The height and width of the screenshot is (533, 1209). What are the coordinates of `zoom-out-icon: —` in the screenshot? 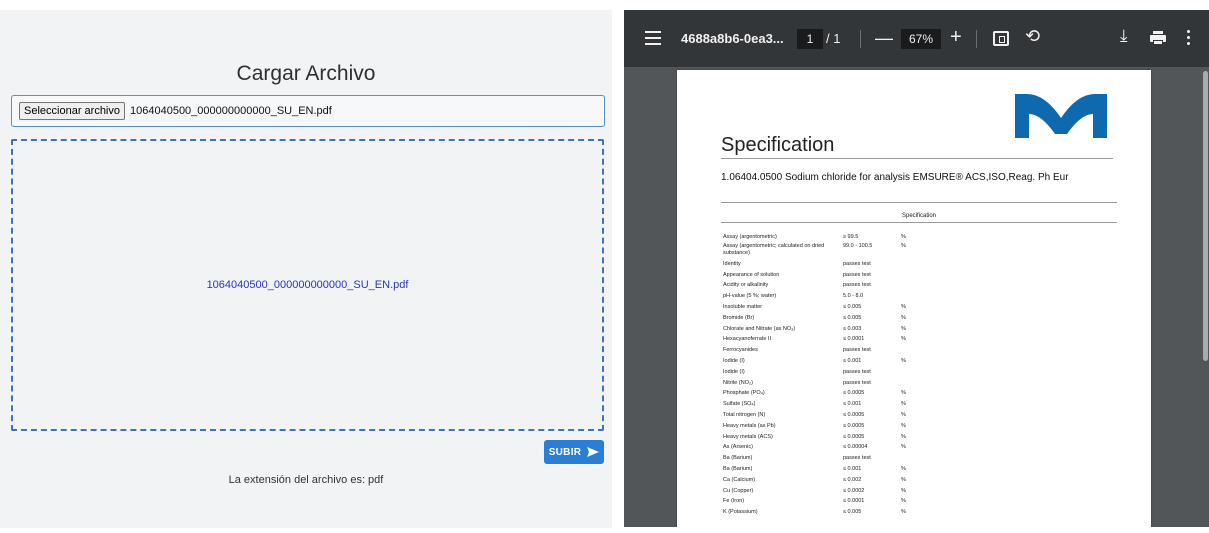 It's located at (884, 38).